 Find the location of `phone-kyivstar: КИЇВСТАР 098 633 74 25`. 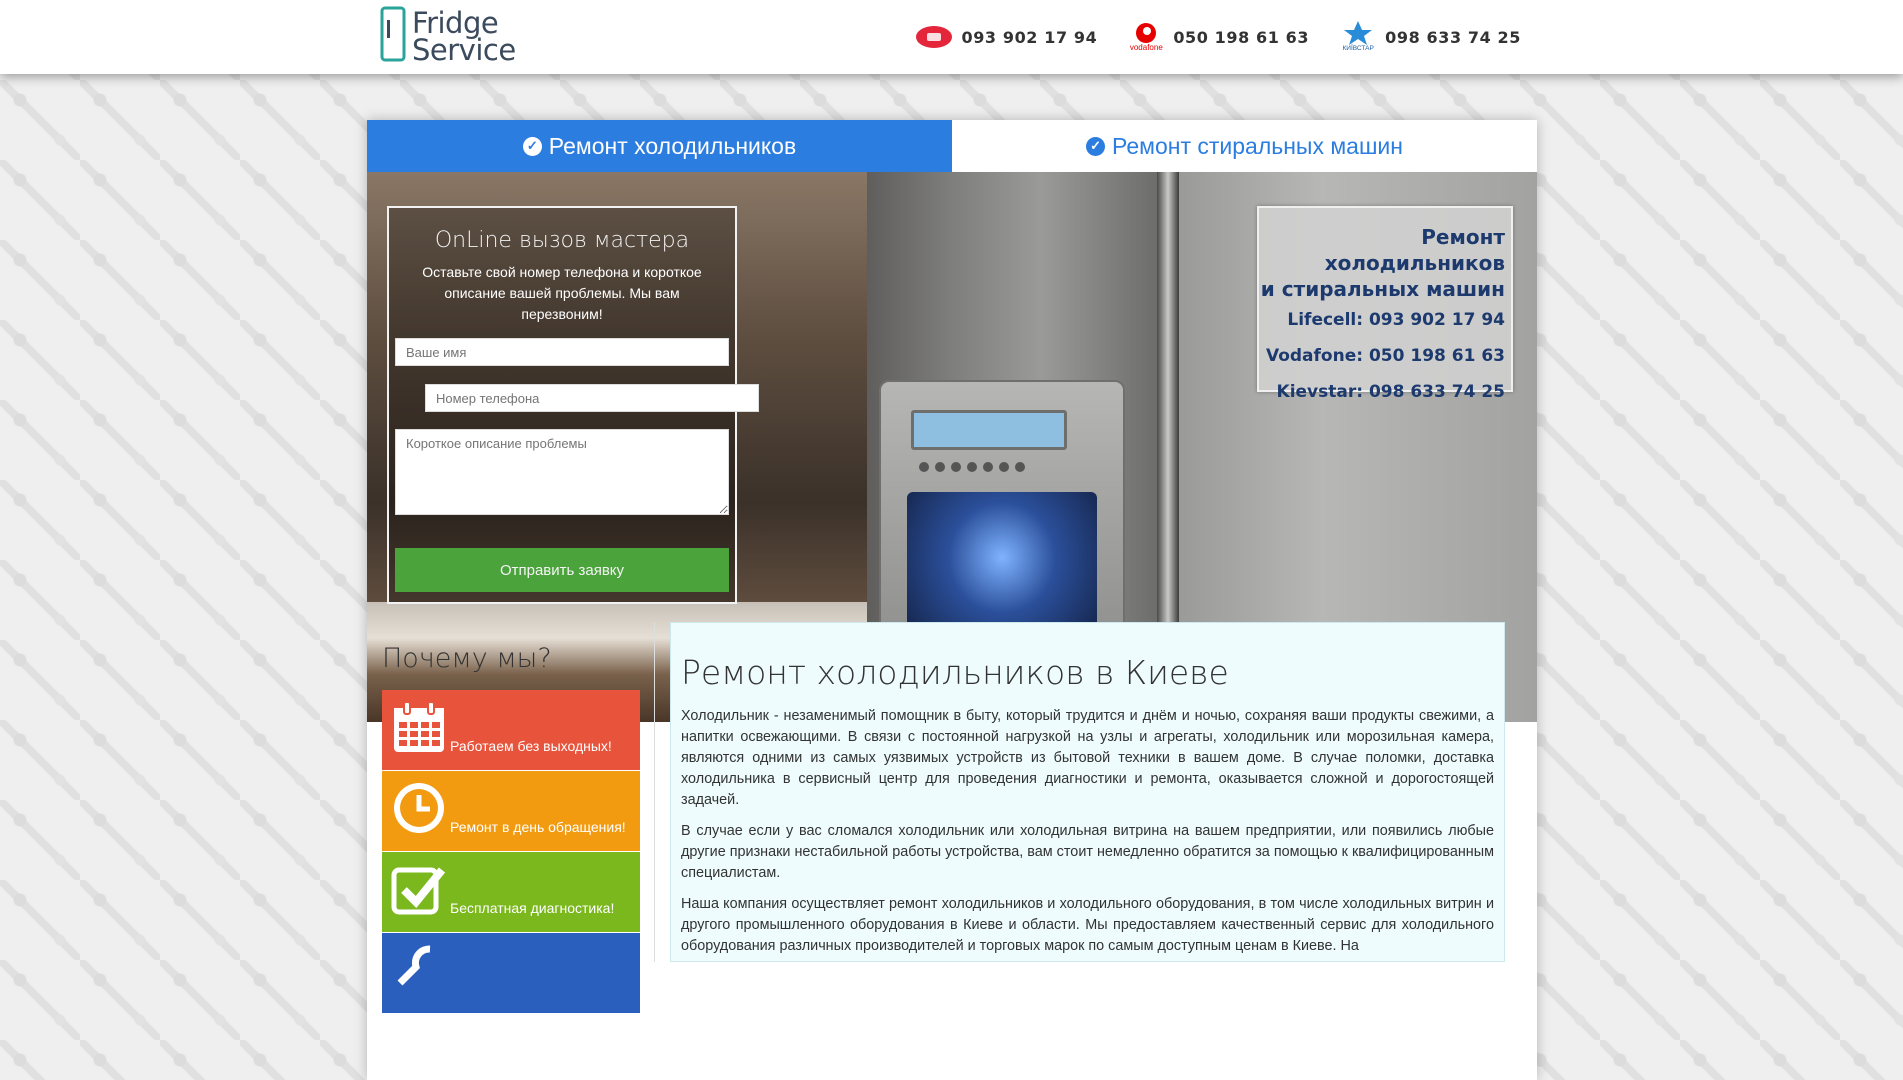

phone-kyivstar: КИЇВСТАР 098 633 74 25 is located at coordinates (1430, 37).